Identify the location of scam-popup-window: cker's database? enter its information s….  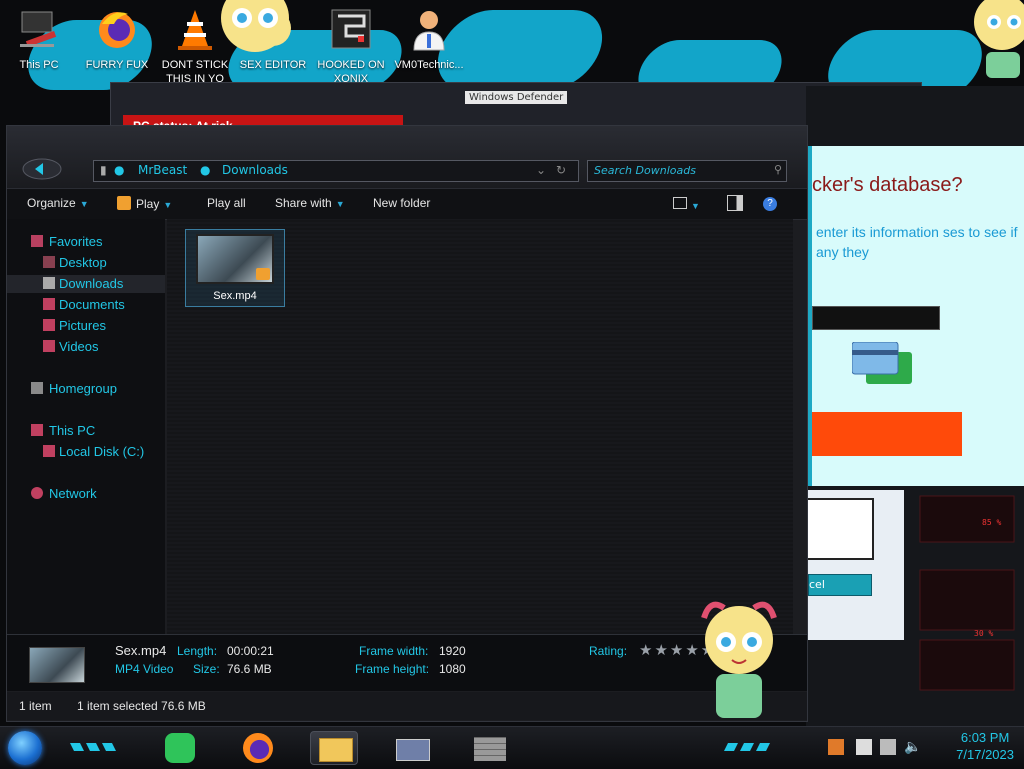
(916, 316).